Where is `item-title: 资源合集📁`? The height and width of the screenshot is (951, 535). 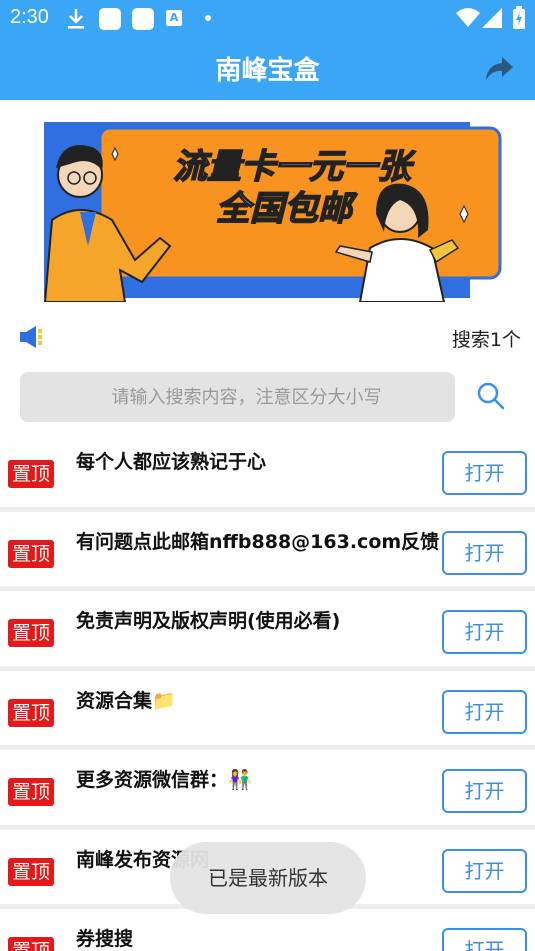 item-title: 资源合集📁 is located at coordinates (126, 700).